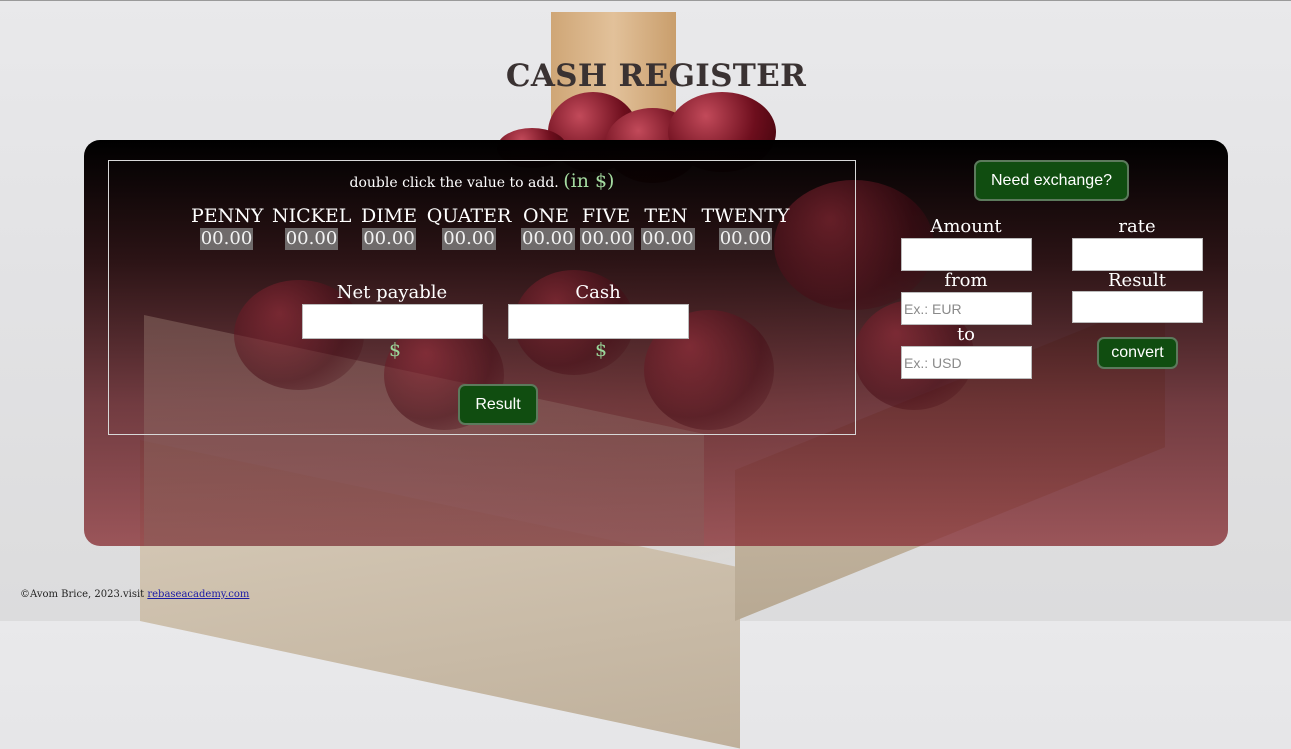 Image resolution: width=1291 pixels, height=749 pixels. I want to click on denomination-value-one: 00.00, so click(548, 239).